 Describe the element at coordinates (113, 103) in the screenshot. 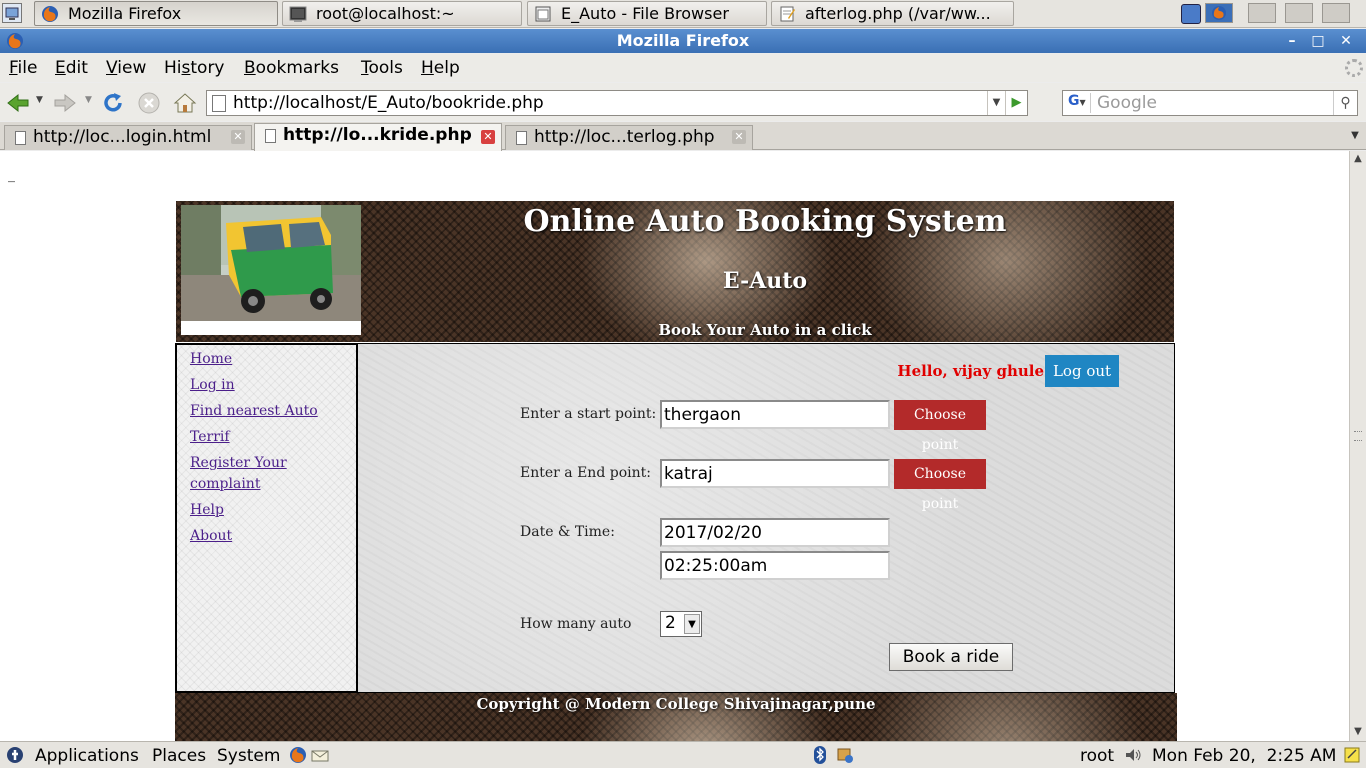

I see `reload-icon` at that location.